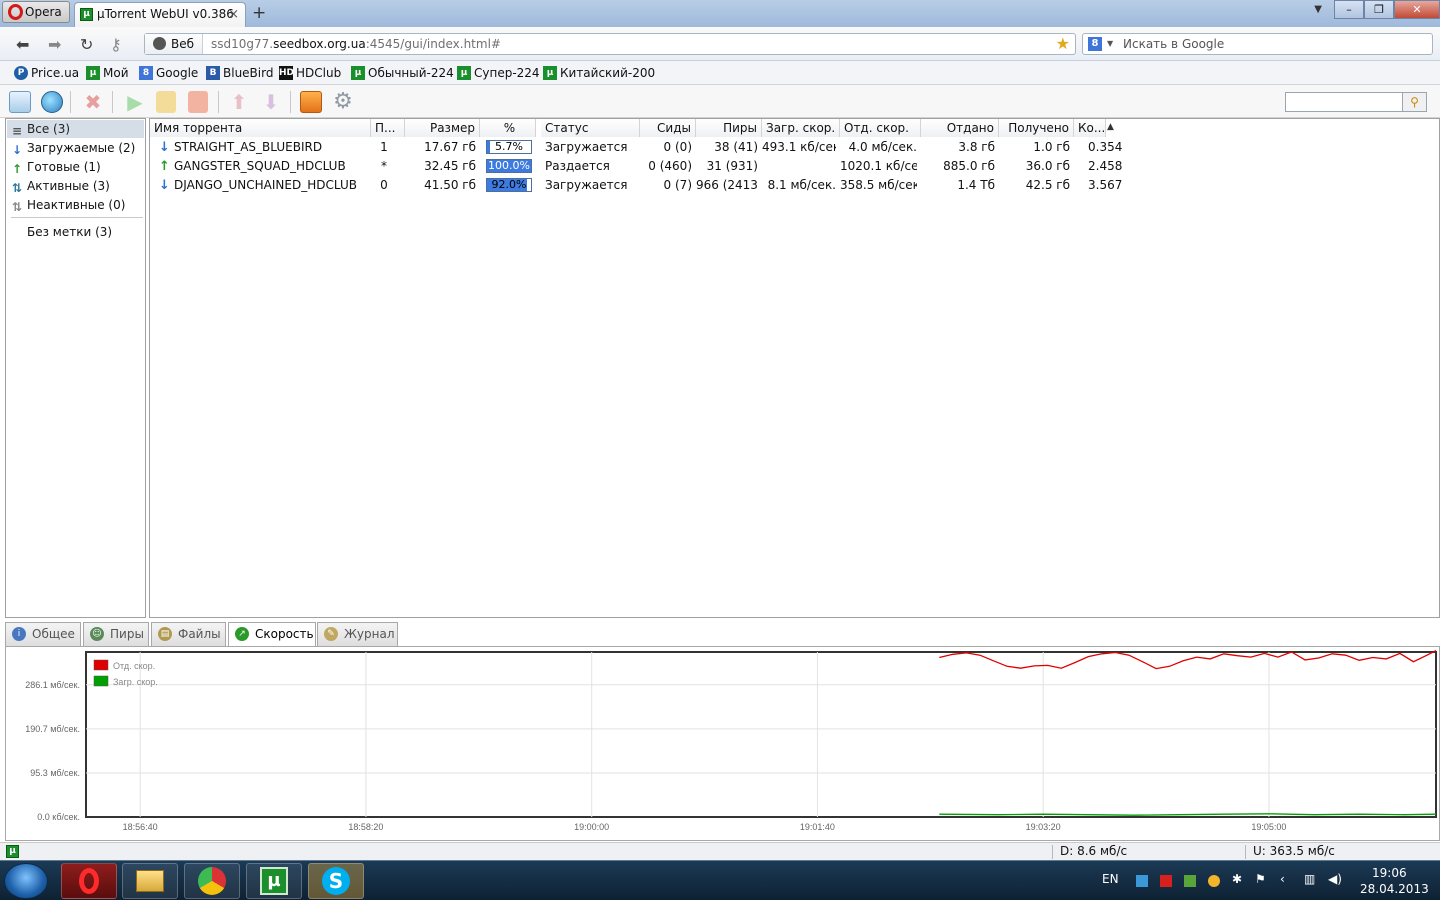 This screenshot has width=1440, height=900. I want to click on sidebar-item-1: ↓ Загружаемые (2), so click(75, 148).